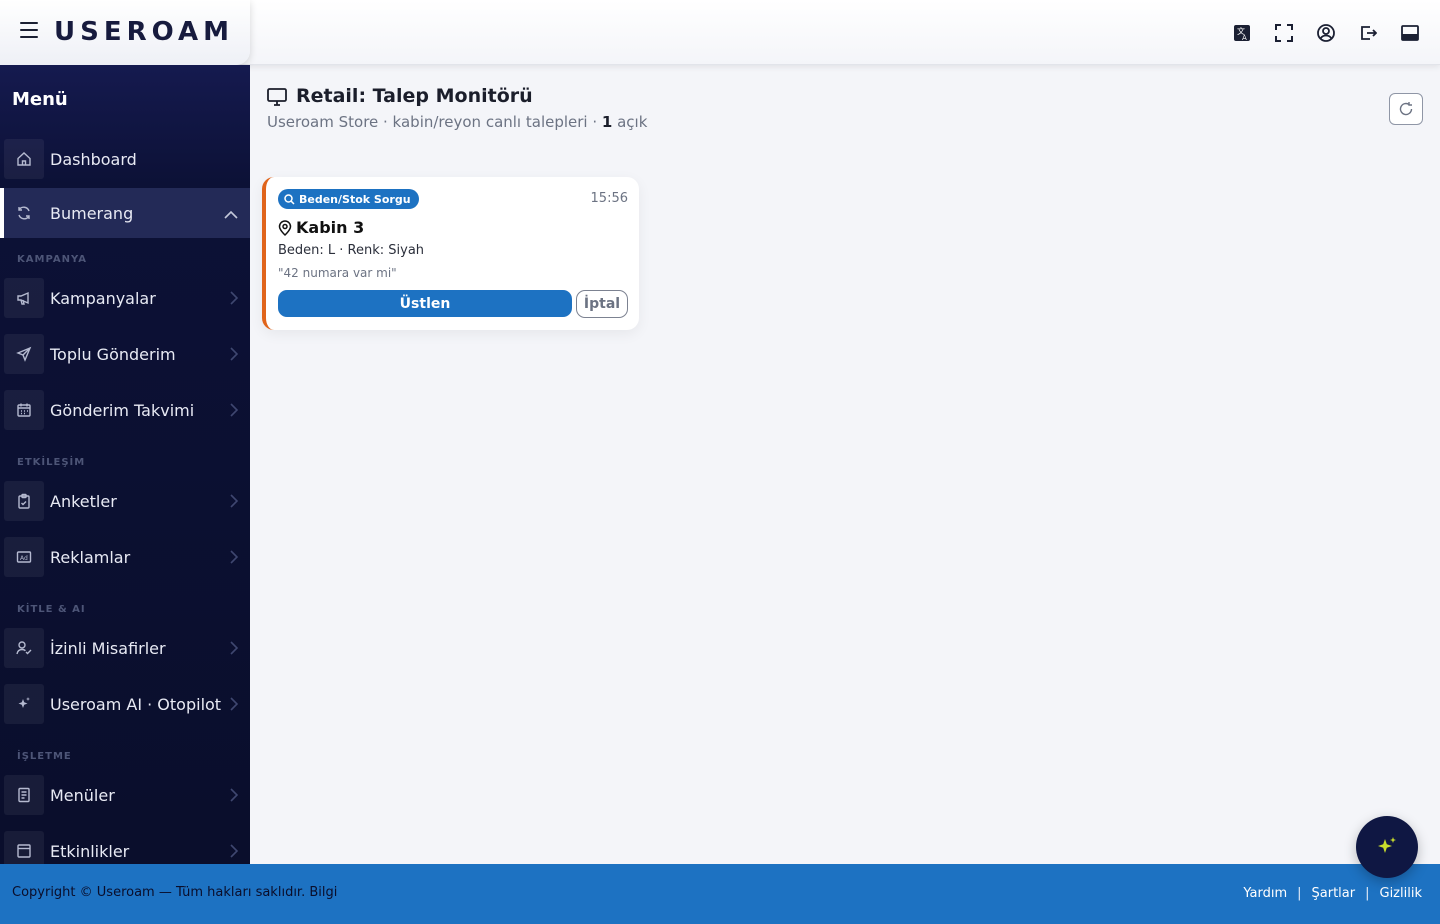  I want to click on sidebar-item-label: Toplu Gönderim, so click(113, 354).